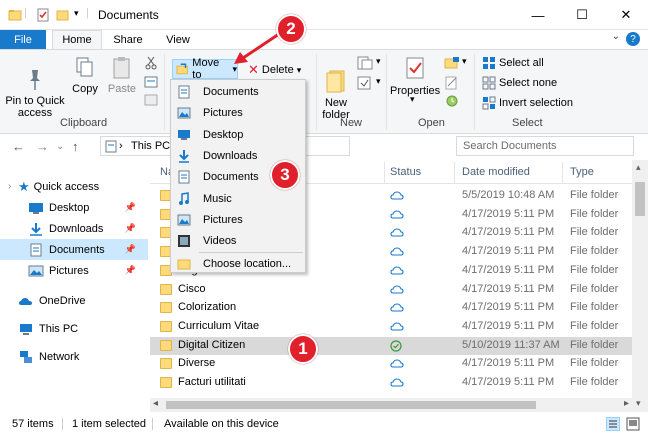  I want to click on sidebar-item-desktop: Desktop 📌, so click(74, 207).